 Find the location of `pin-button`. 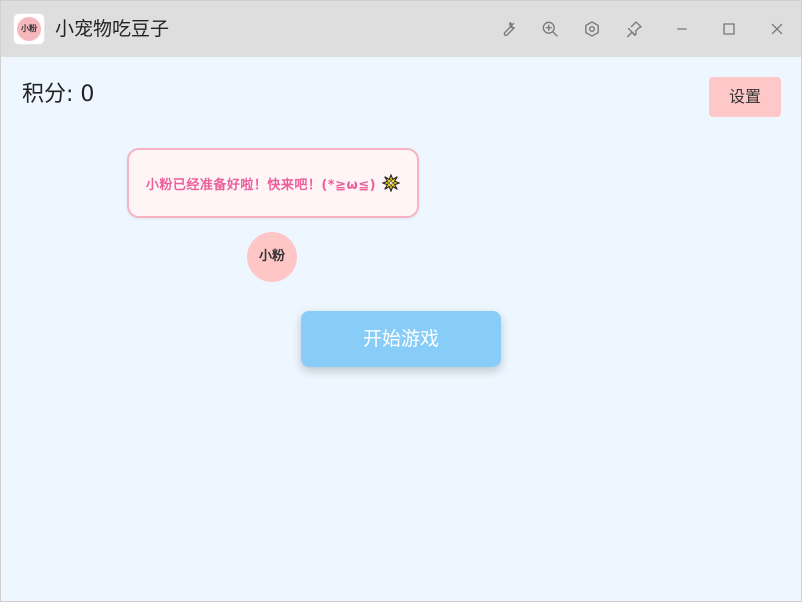

pin-button is located at coordinates (634, 29).